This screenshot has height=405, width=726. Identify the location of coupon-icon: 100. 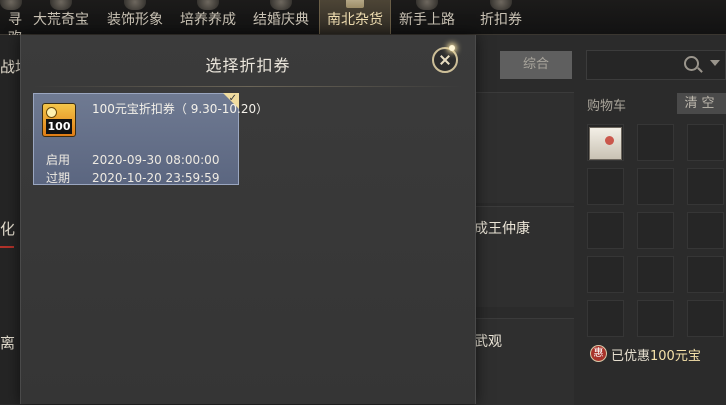
(59, 120).